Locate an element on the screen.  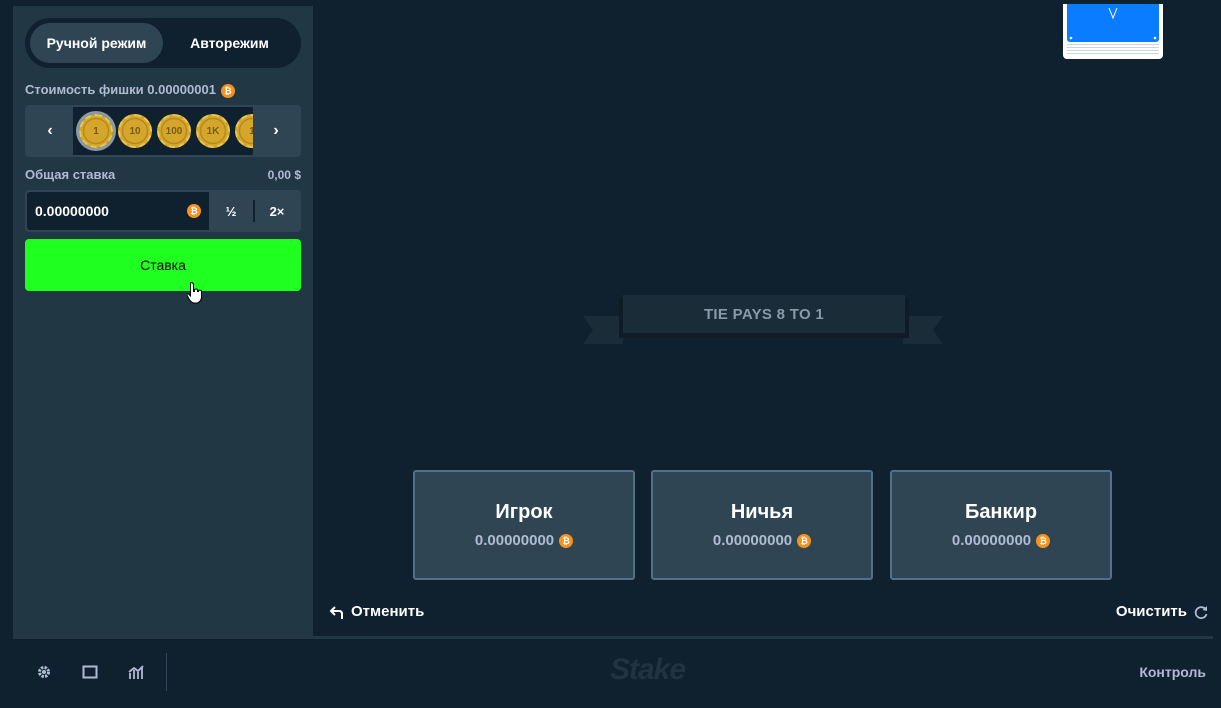
tie-banner: TIE PAYS 8 TO 1 is located at coordinates (763, 322).